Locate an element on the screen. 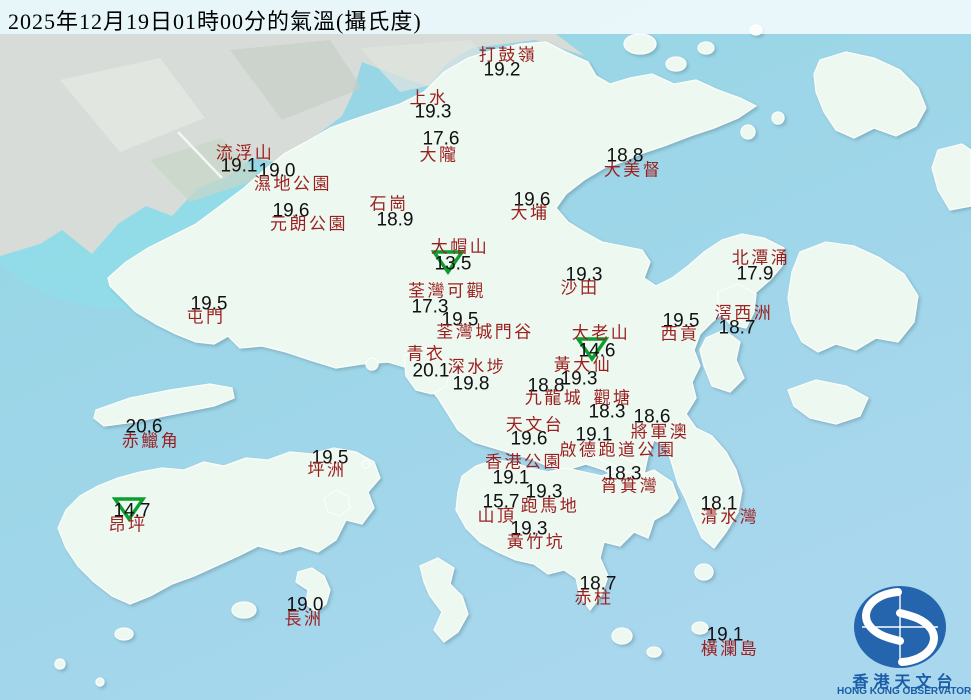 This screenshot has width=971, height=700. hko-logo: 香港天文台 HONG KONG OBSERVATORY is located at coordinates (904, 639).